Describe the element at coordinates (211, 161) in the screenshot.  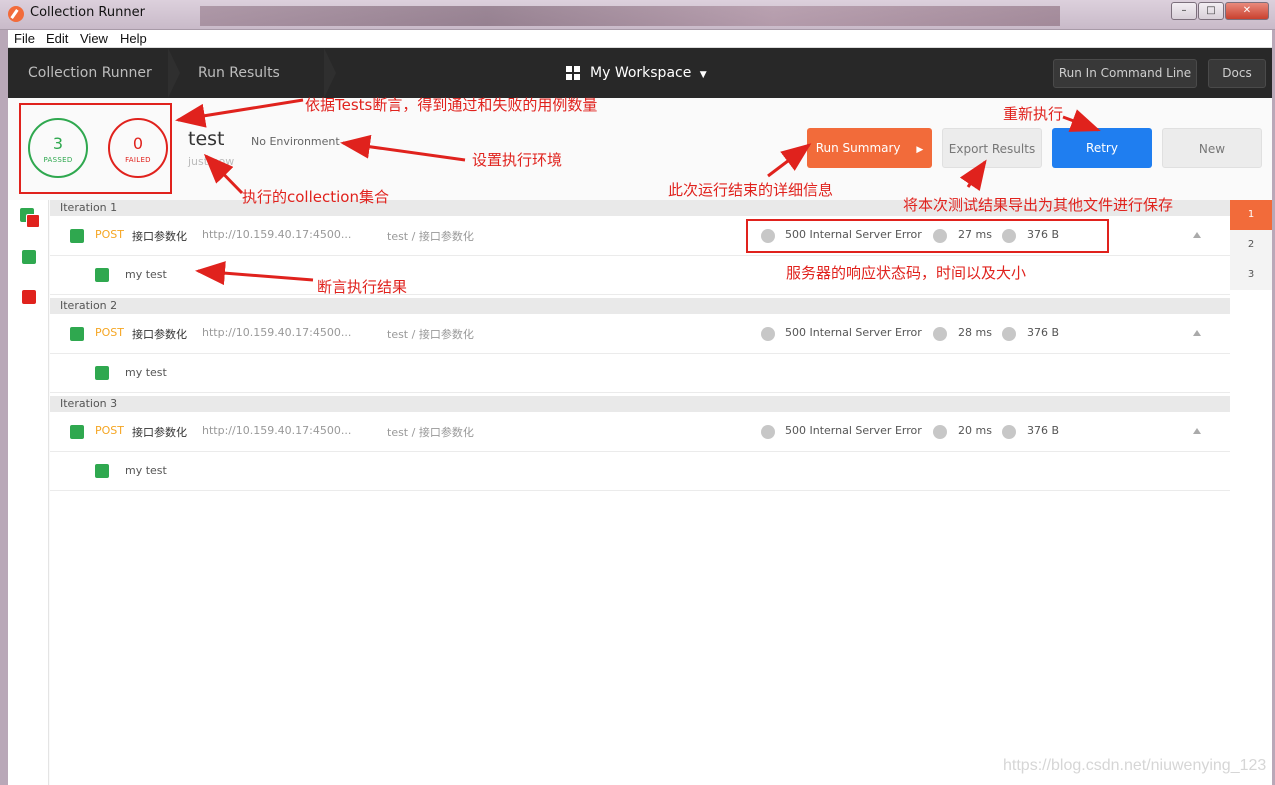
I see `run-timestamp: just now` at that location.